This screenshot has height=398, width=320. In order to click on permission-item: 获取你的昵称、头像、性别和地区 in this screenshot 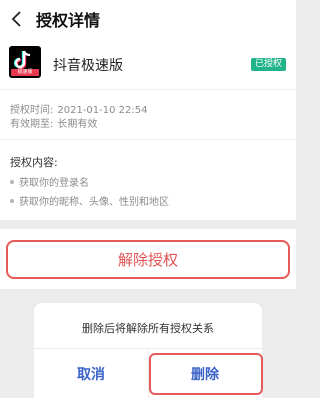, I will do `click(89, 200)`.